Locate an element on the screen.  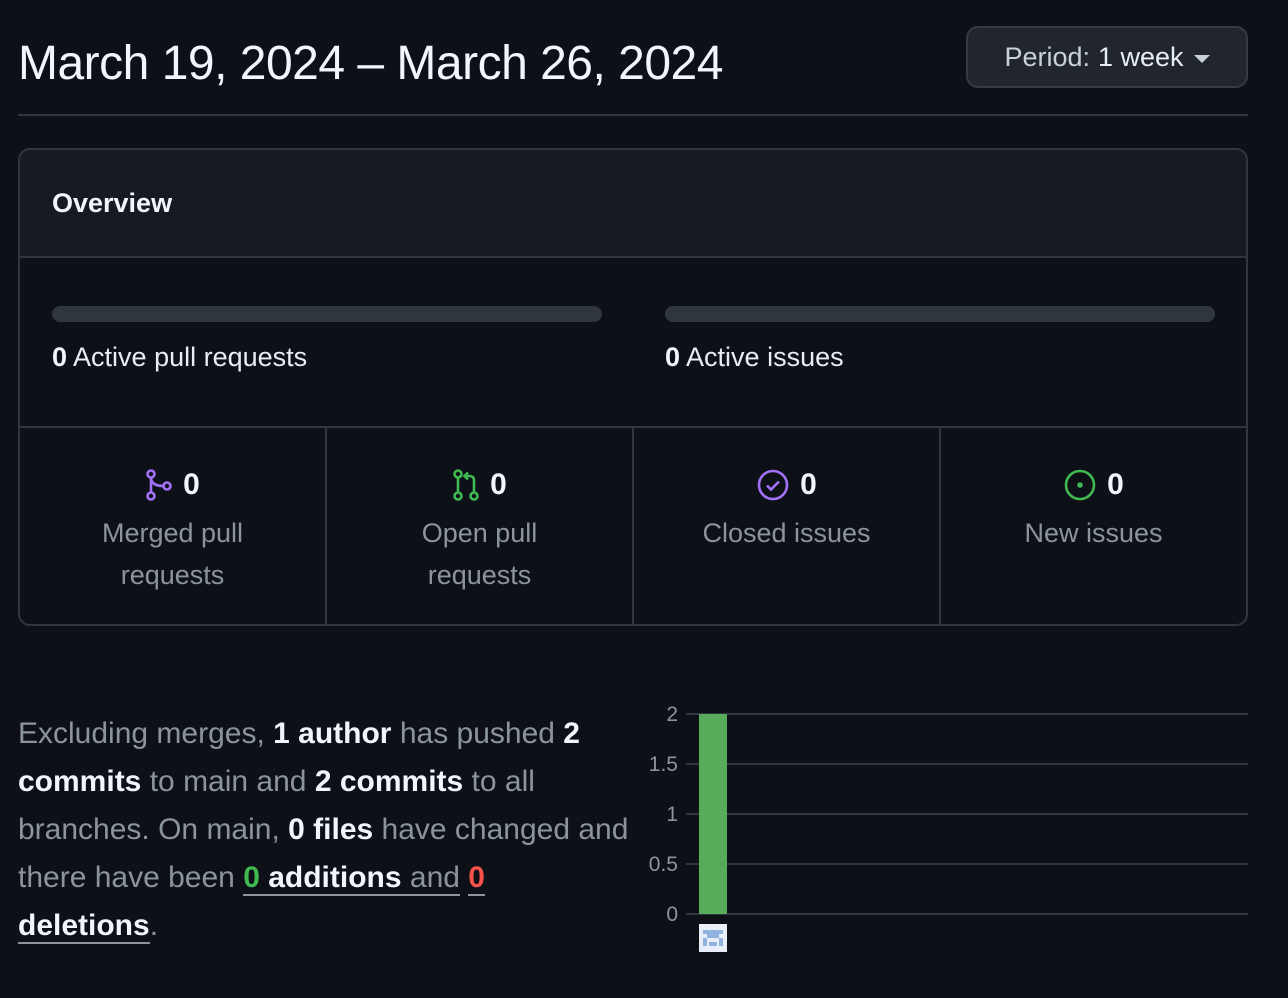
active-issues: 0 Active issues is located at coordinates (940, 339).